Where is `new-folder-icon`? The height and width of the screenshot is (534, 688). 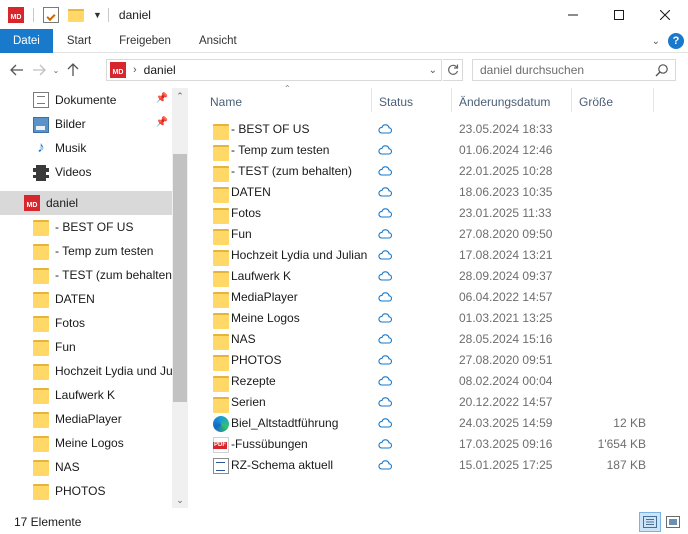 new-folder-icon is located at coordinates (76, 15).